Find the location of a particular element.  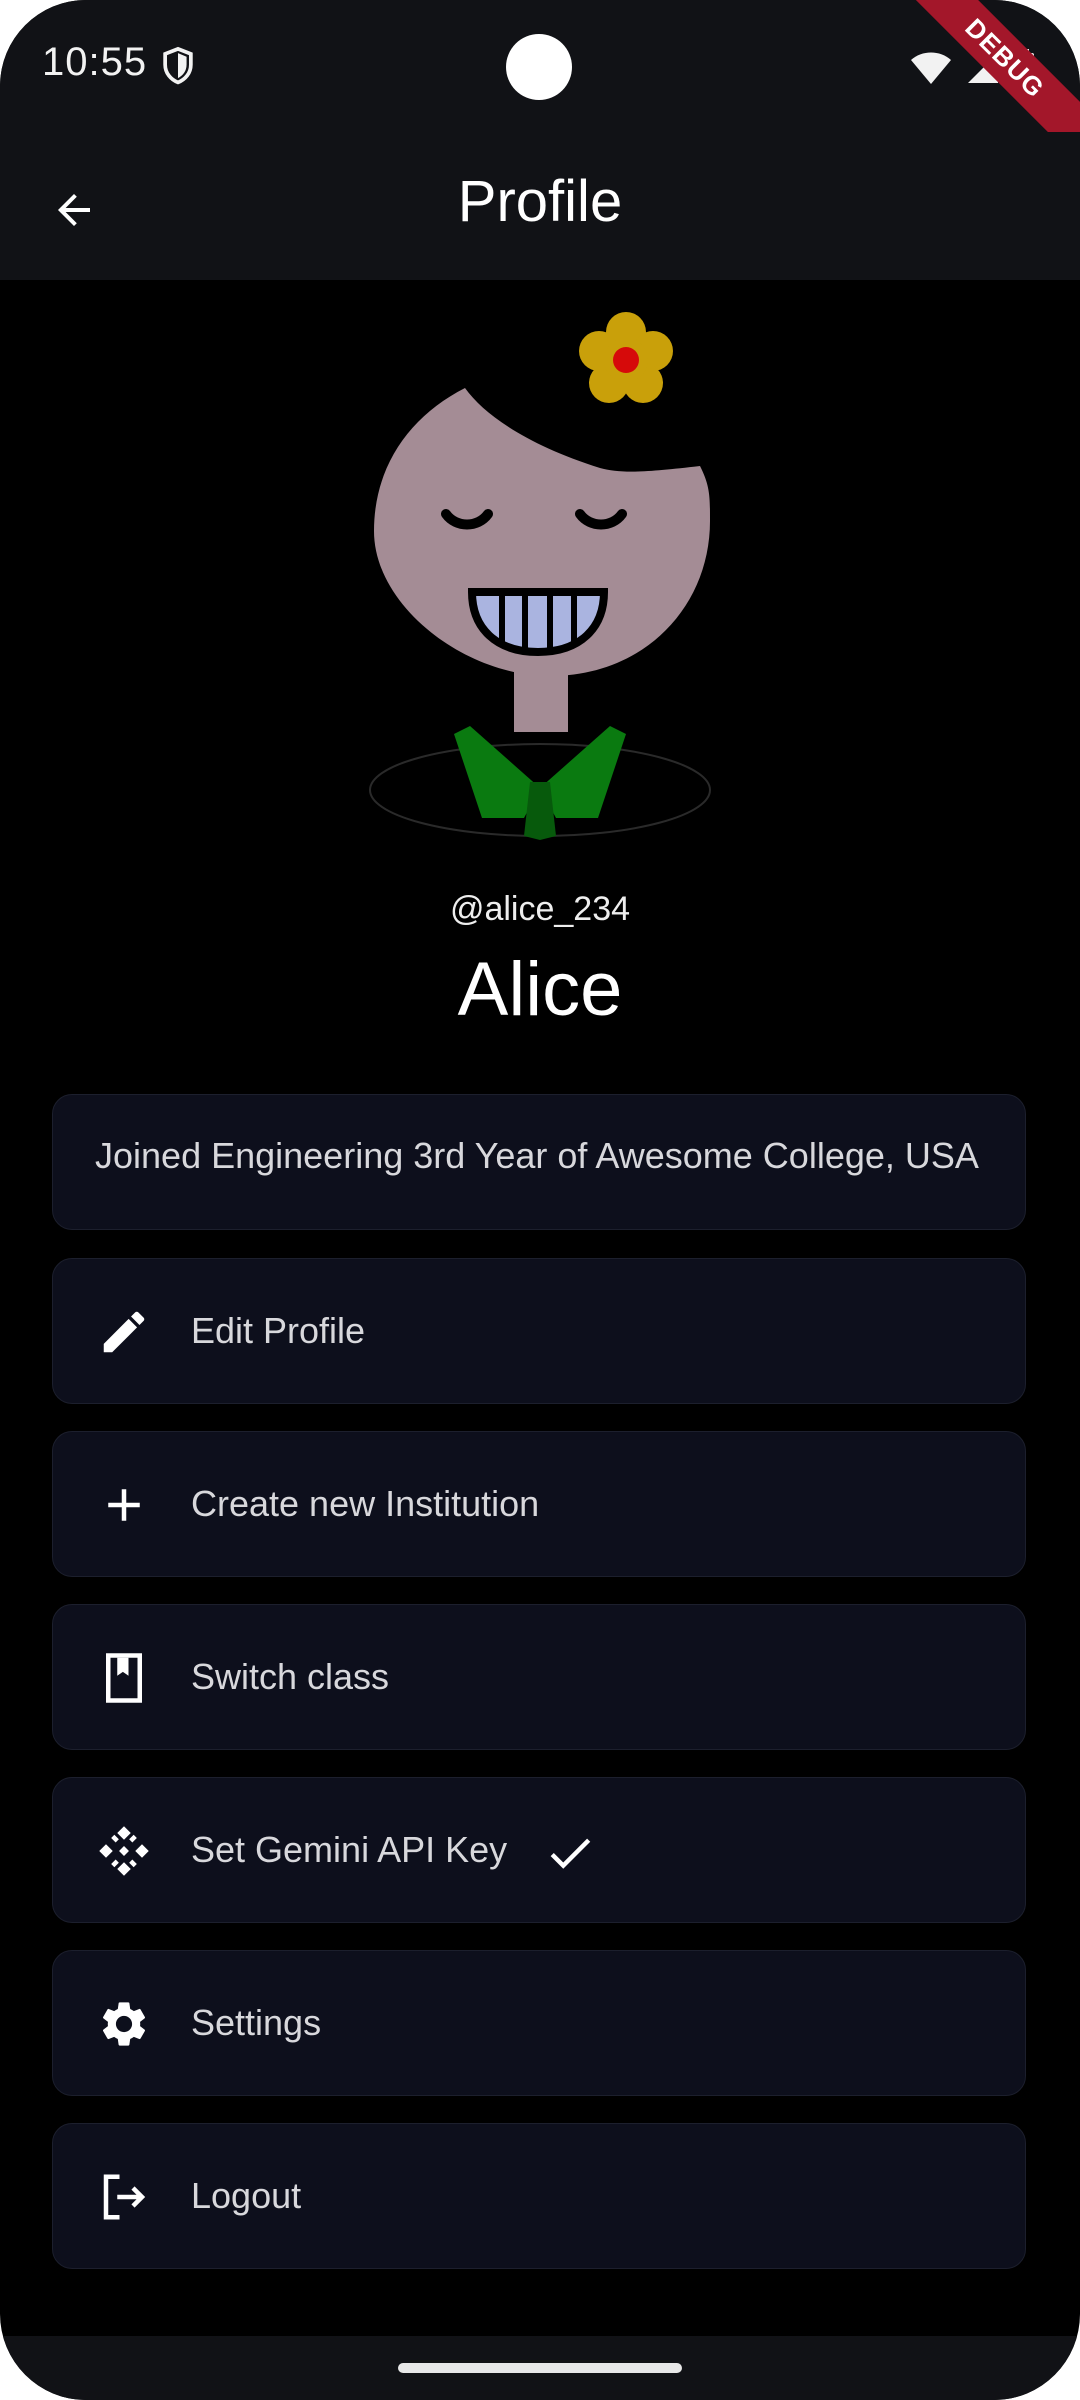

page-title: Profile is located at coordinates (540, 201).